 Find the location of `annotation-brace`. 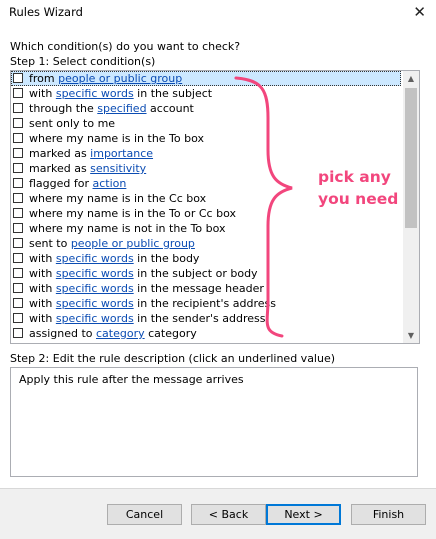

annotation-brace is located at coordinates (263, 207).